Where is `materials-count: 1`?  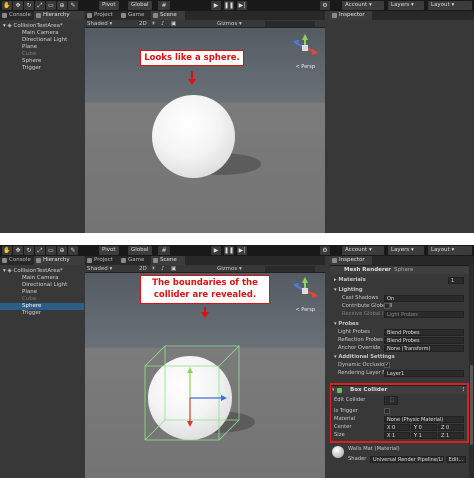 materials-count: 1 is located at coordinates (456, 280).